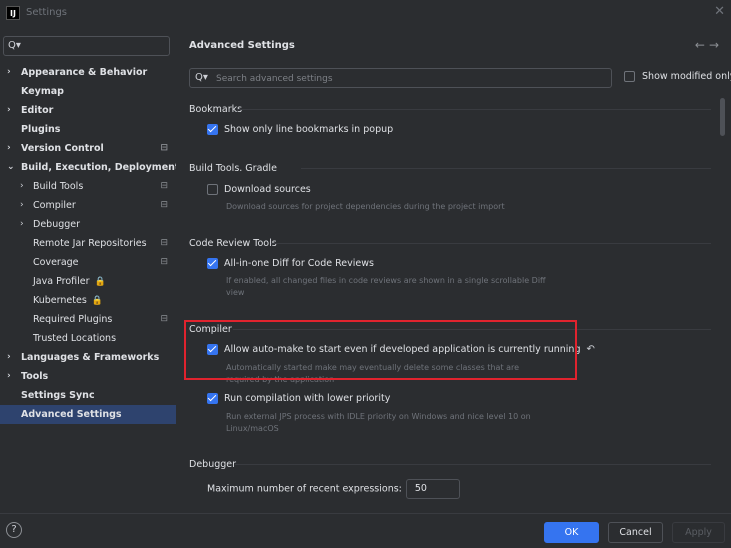  What do you see at coordinates (88, 129) in the screenshot?
I see `sidebar-item: Plugins` at bounding box center [88, 129].